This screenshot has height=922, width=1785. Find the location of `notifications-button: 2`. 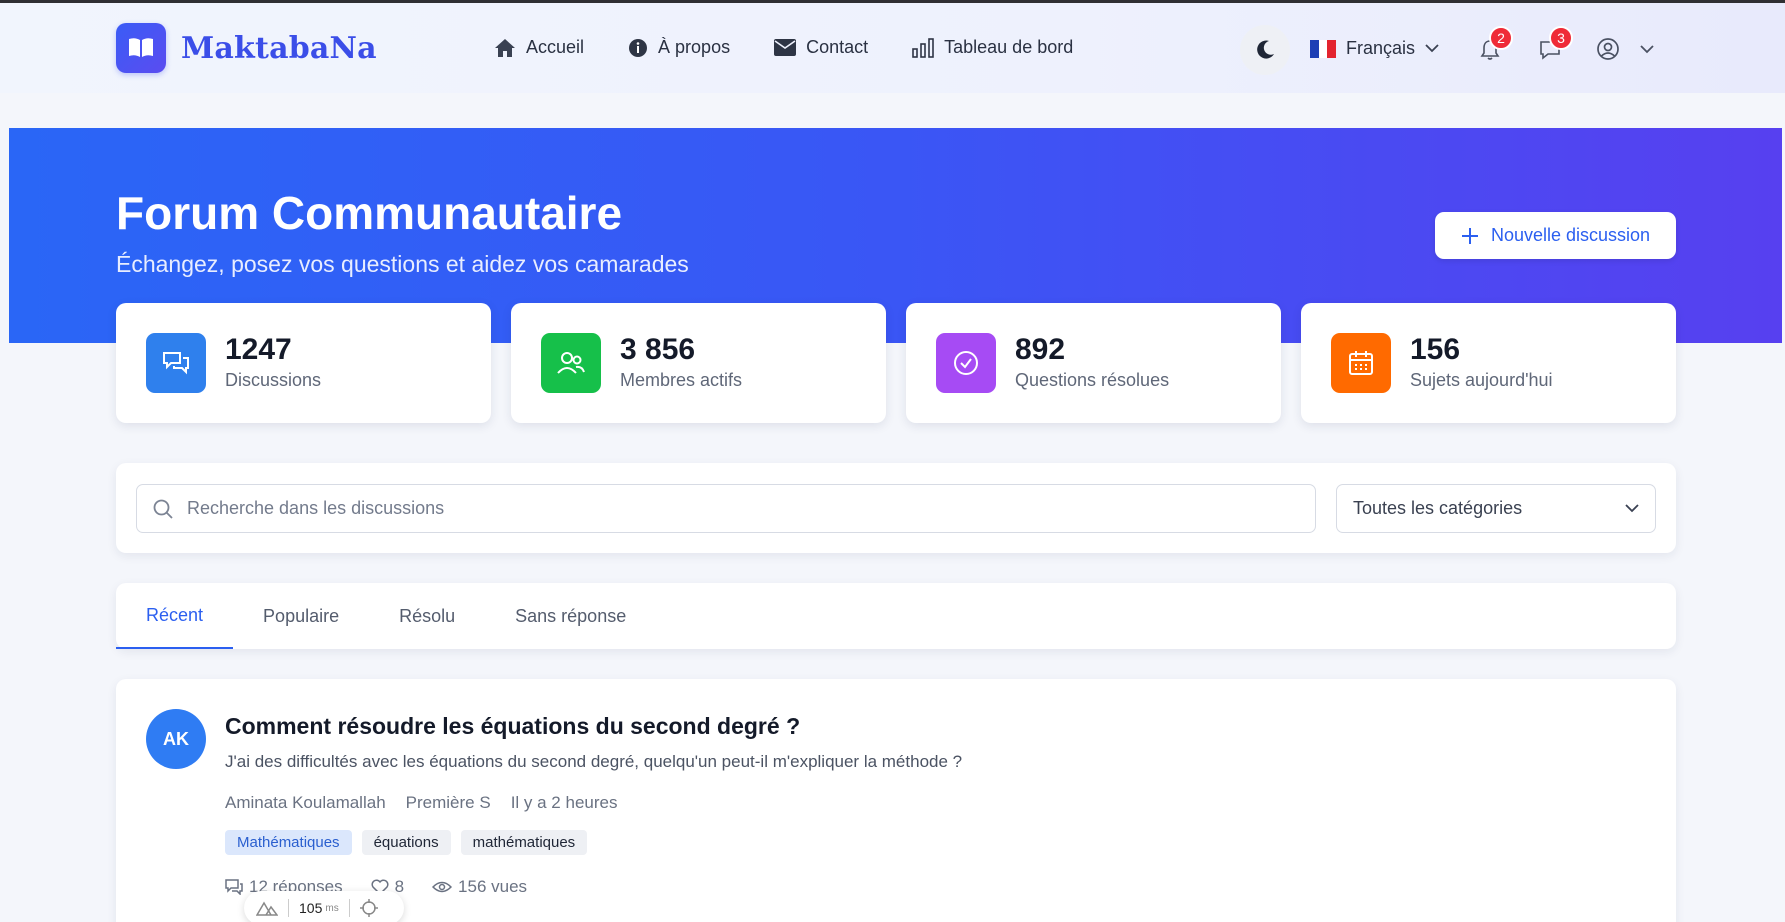

notifications-button: 2 is located at coordinates (1494, 45).